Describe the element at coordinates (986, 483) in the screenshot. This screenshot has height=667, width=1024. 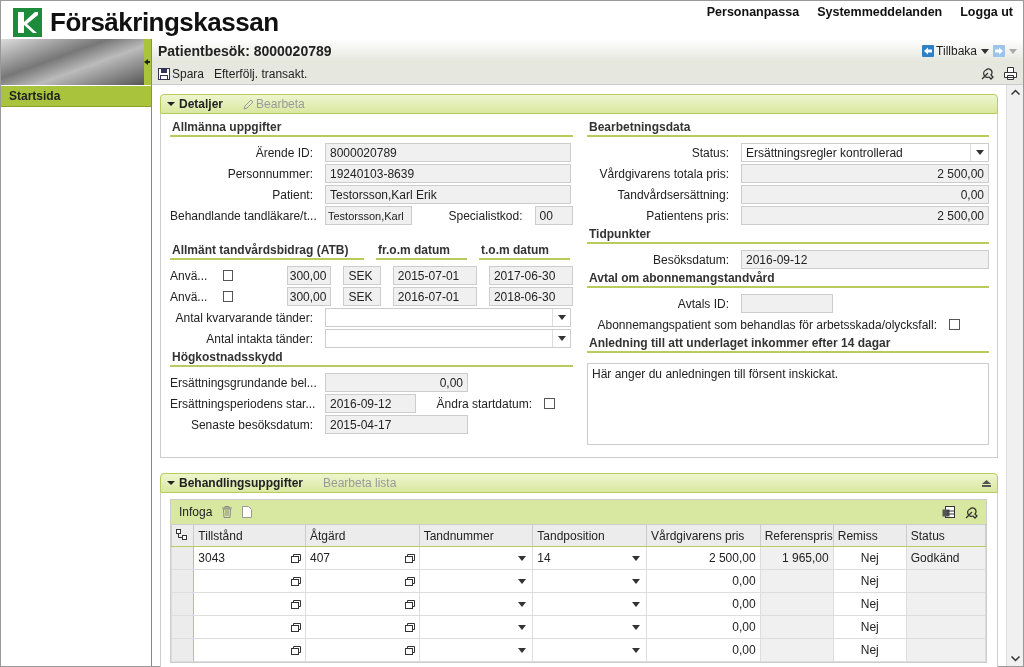
I see `collapse-icon` at that location.